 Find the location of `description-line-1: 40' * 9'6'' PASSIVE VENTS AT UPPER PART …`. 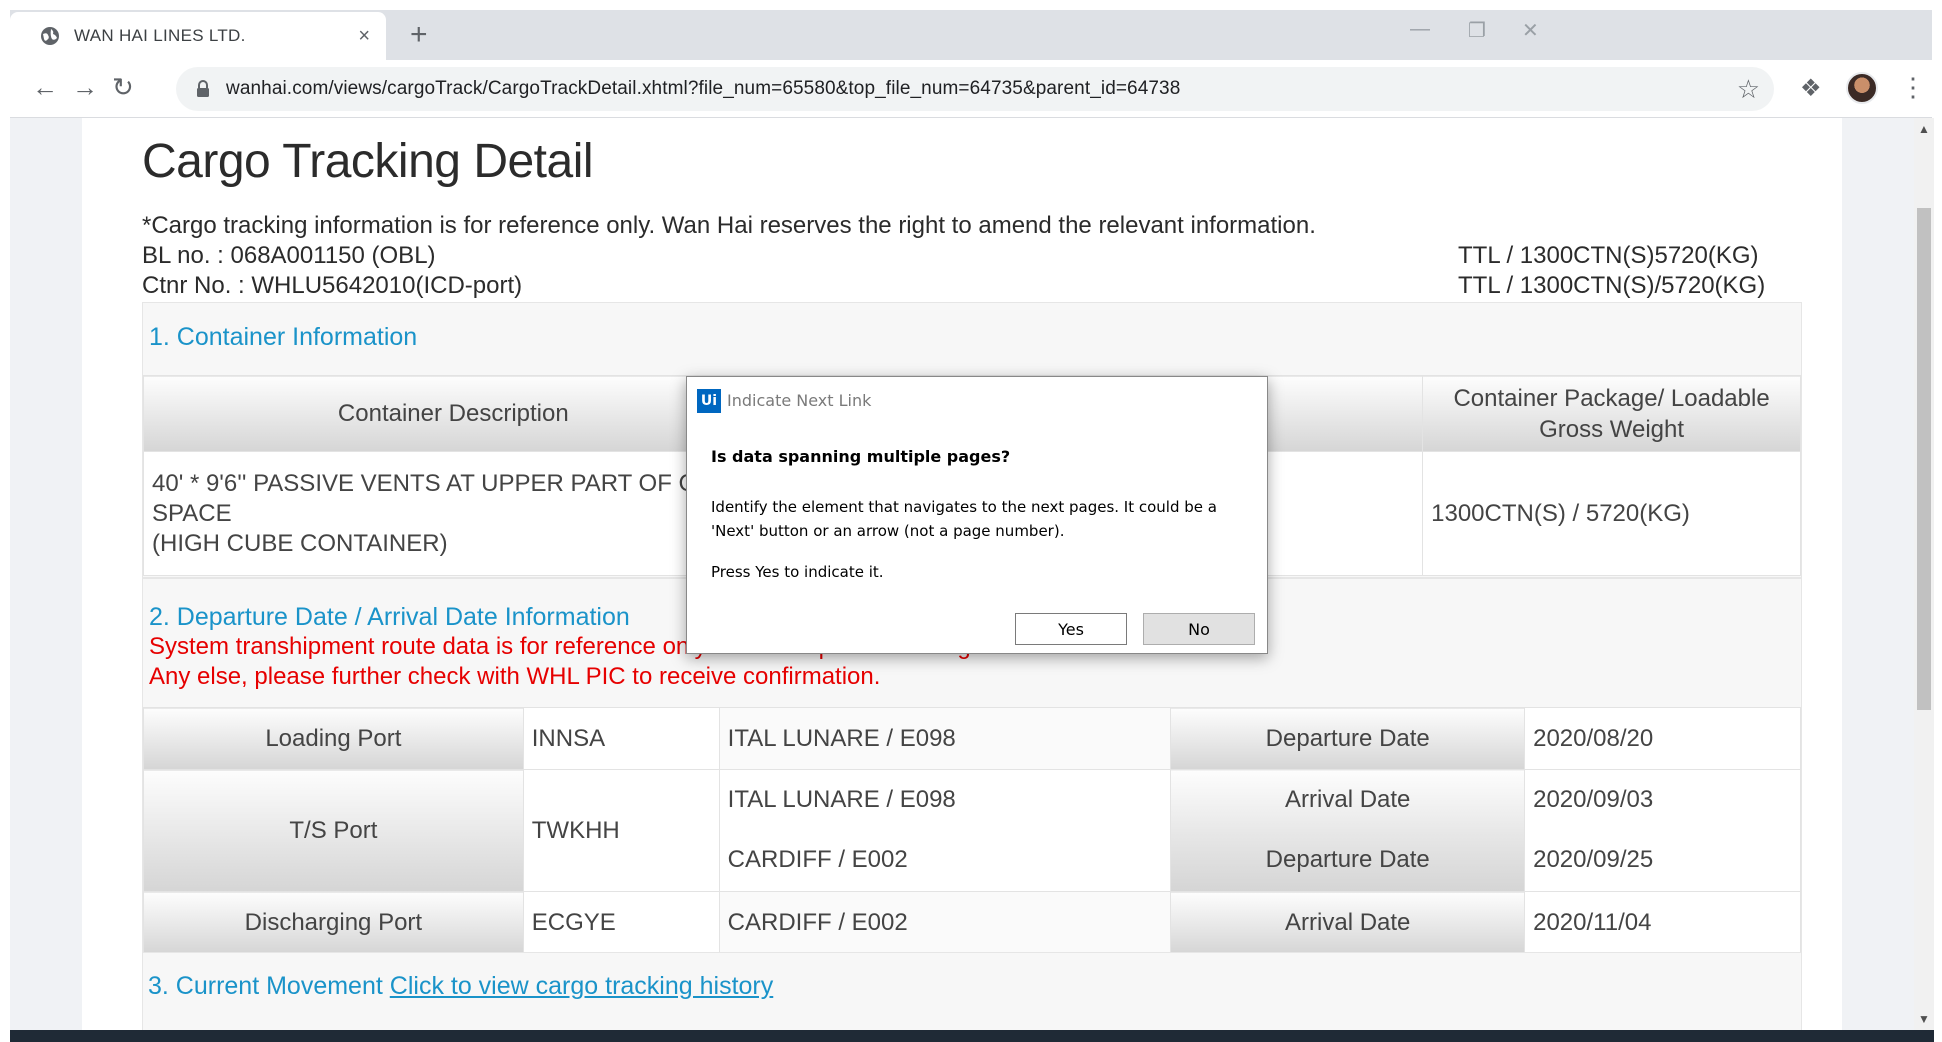

description-line-1: 40' * 9'6'' PASSIVE VENTS AT UPPER PART … is located at coordinates (450, 483).